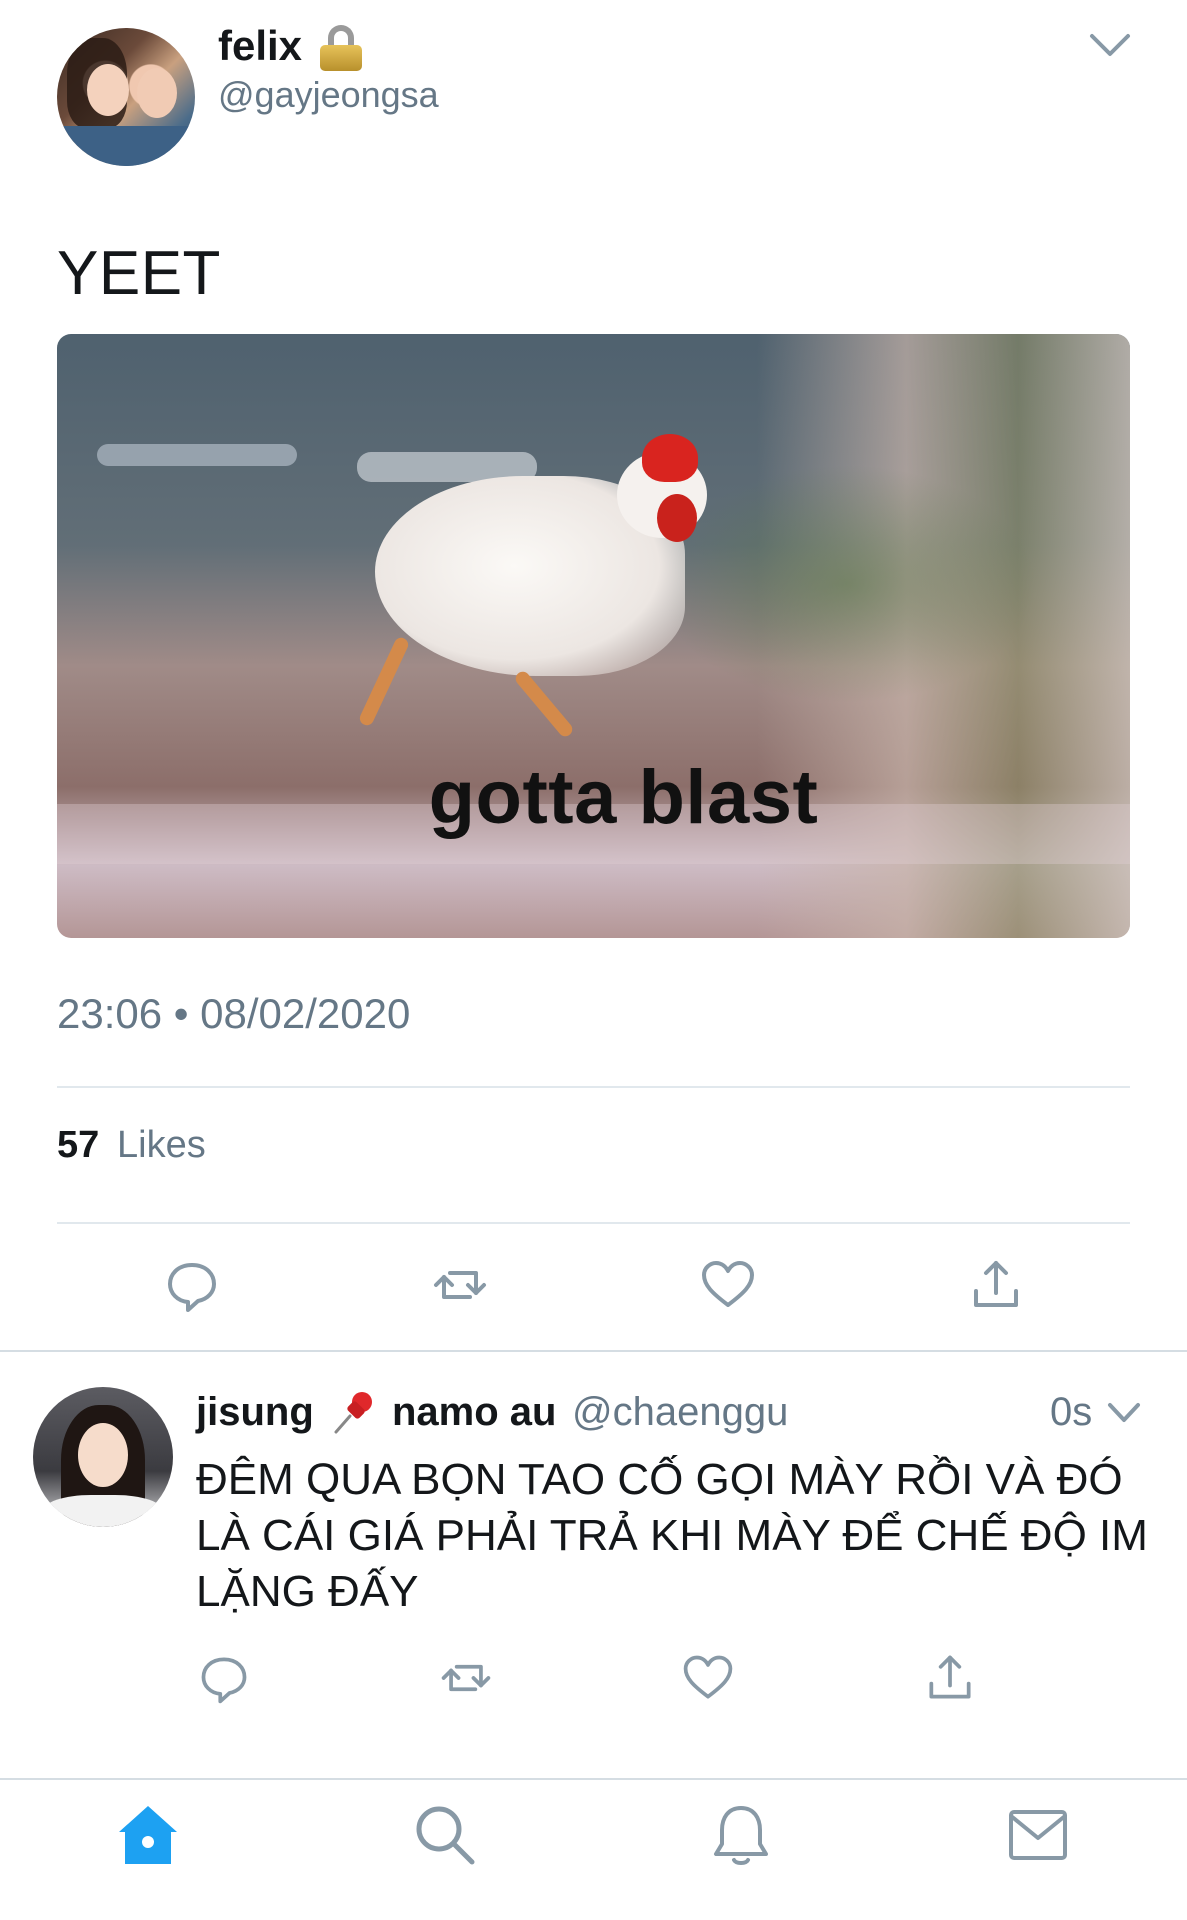 The image size is (1187, 1920). I want to click on reply-author-avatar, so click(103, 1457).